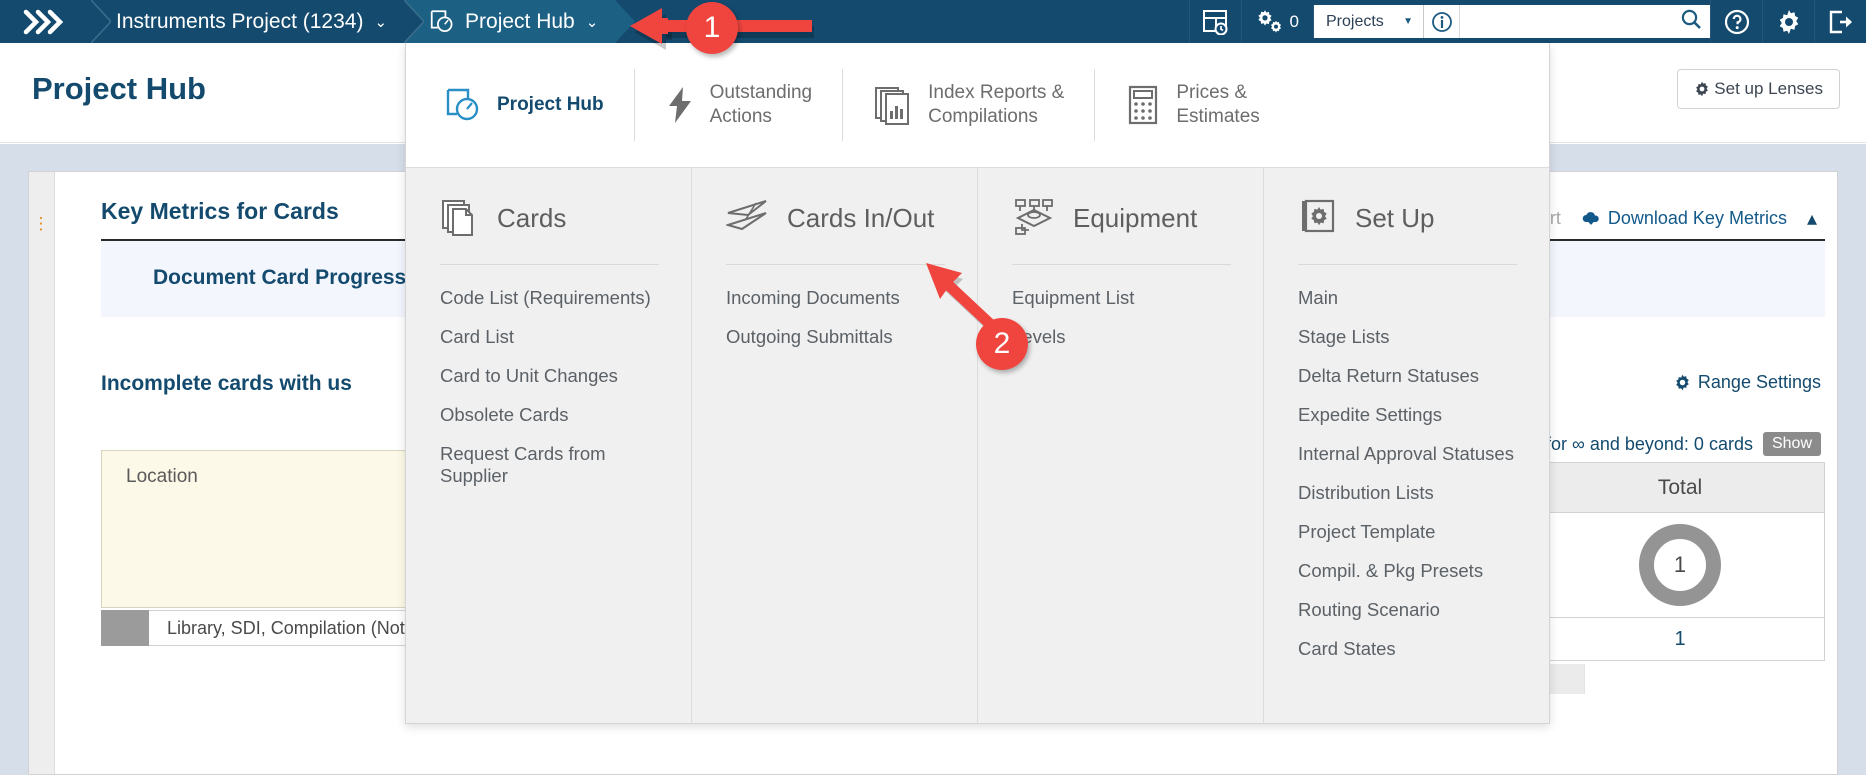 This screenshot has width=1866, height=775. I want to click on menu-top-index-reports: Index Reports & Compilations, so click(969, 105).